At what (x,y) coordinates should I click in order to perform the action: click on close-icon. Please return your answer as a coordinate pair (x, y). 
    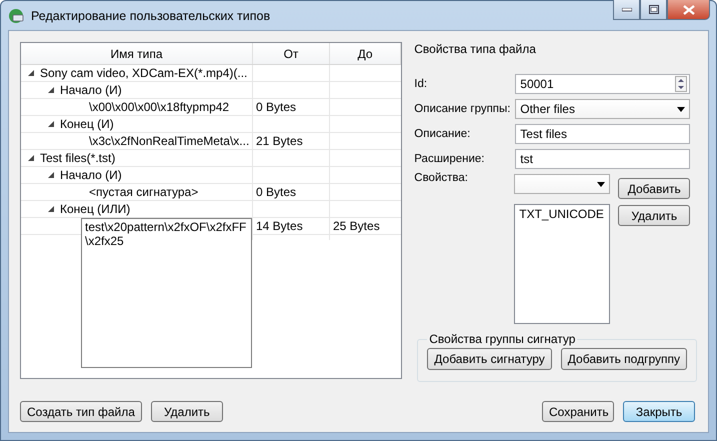
    Looking at the image, I should click on (688, 9).